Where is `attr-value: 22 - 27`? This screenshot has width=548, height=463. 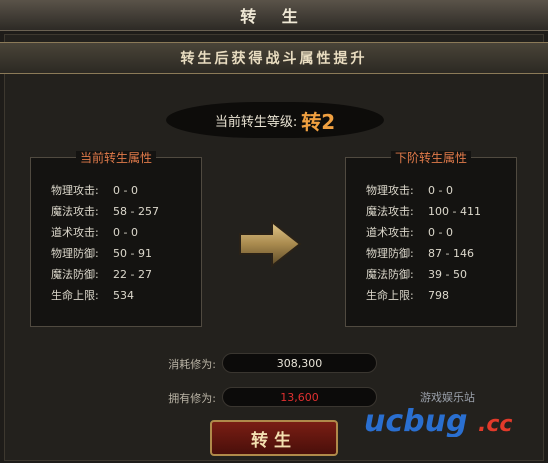
attr-value: 22 - 27 is located at coordinates (132, 274).